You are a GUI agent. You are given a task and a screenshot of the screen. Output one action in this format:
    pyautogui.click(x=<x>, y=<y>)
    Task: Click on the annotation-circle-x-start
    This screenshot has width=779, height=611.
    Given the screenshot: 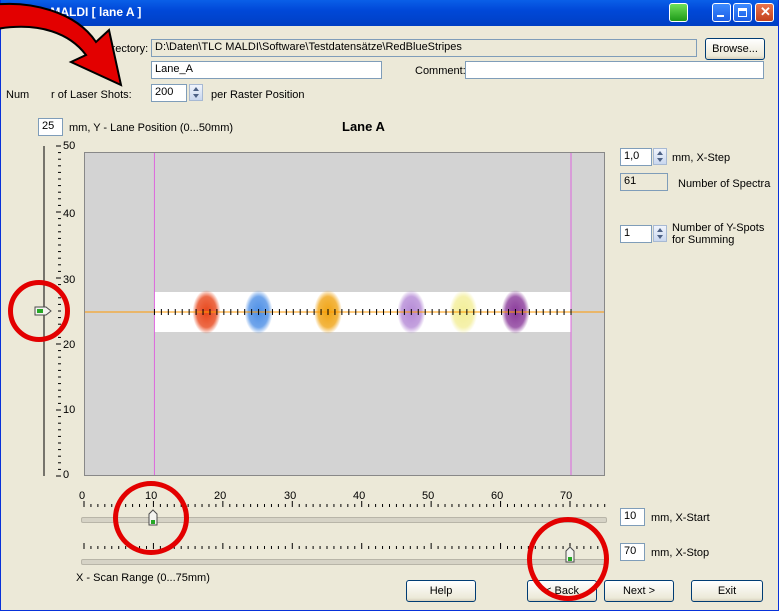 What is the action you would take?
    pyautogui.click(x=151, y=518)
    